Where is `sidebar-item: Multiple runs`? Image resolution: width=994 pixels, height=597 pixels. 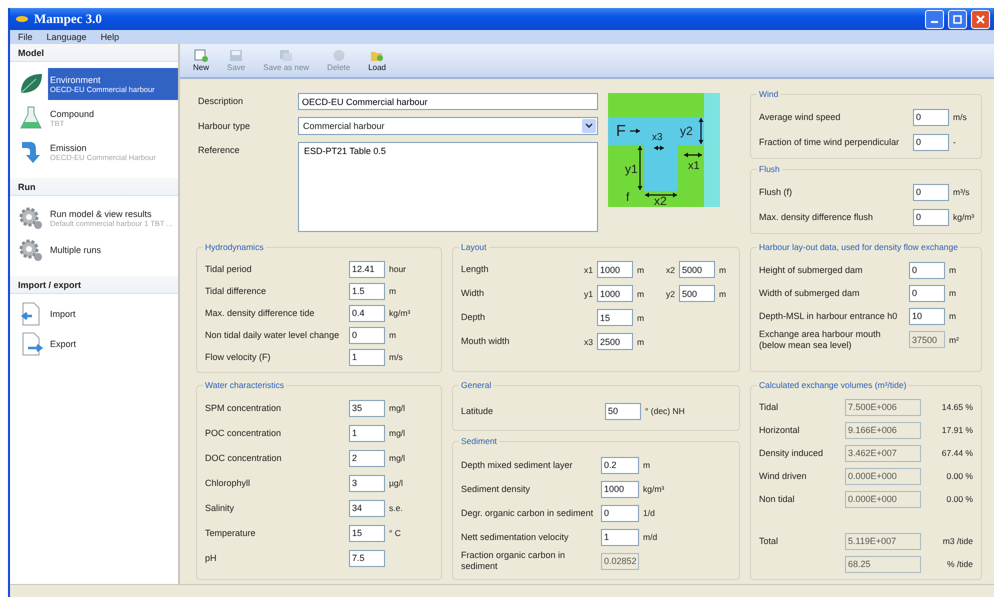
sidebar-item: Multiple runs is located at coordinates (113, 250).